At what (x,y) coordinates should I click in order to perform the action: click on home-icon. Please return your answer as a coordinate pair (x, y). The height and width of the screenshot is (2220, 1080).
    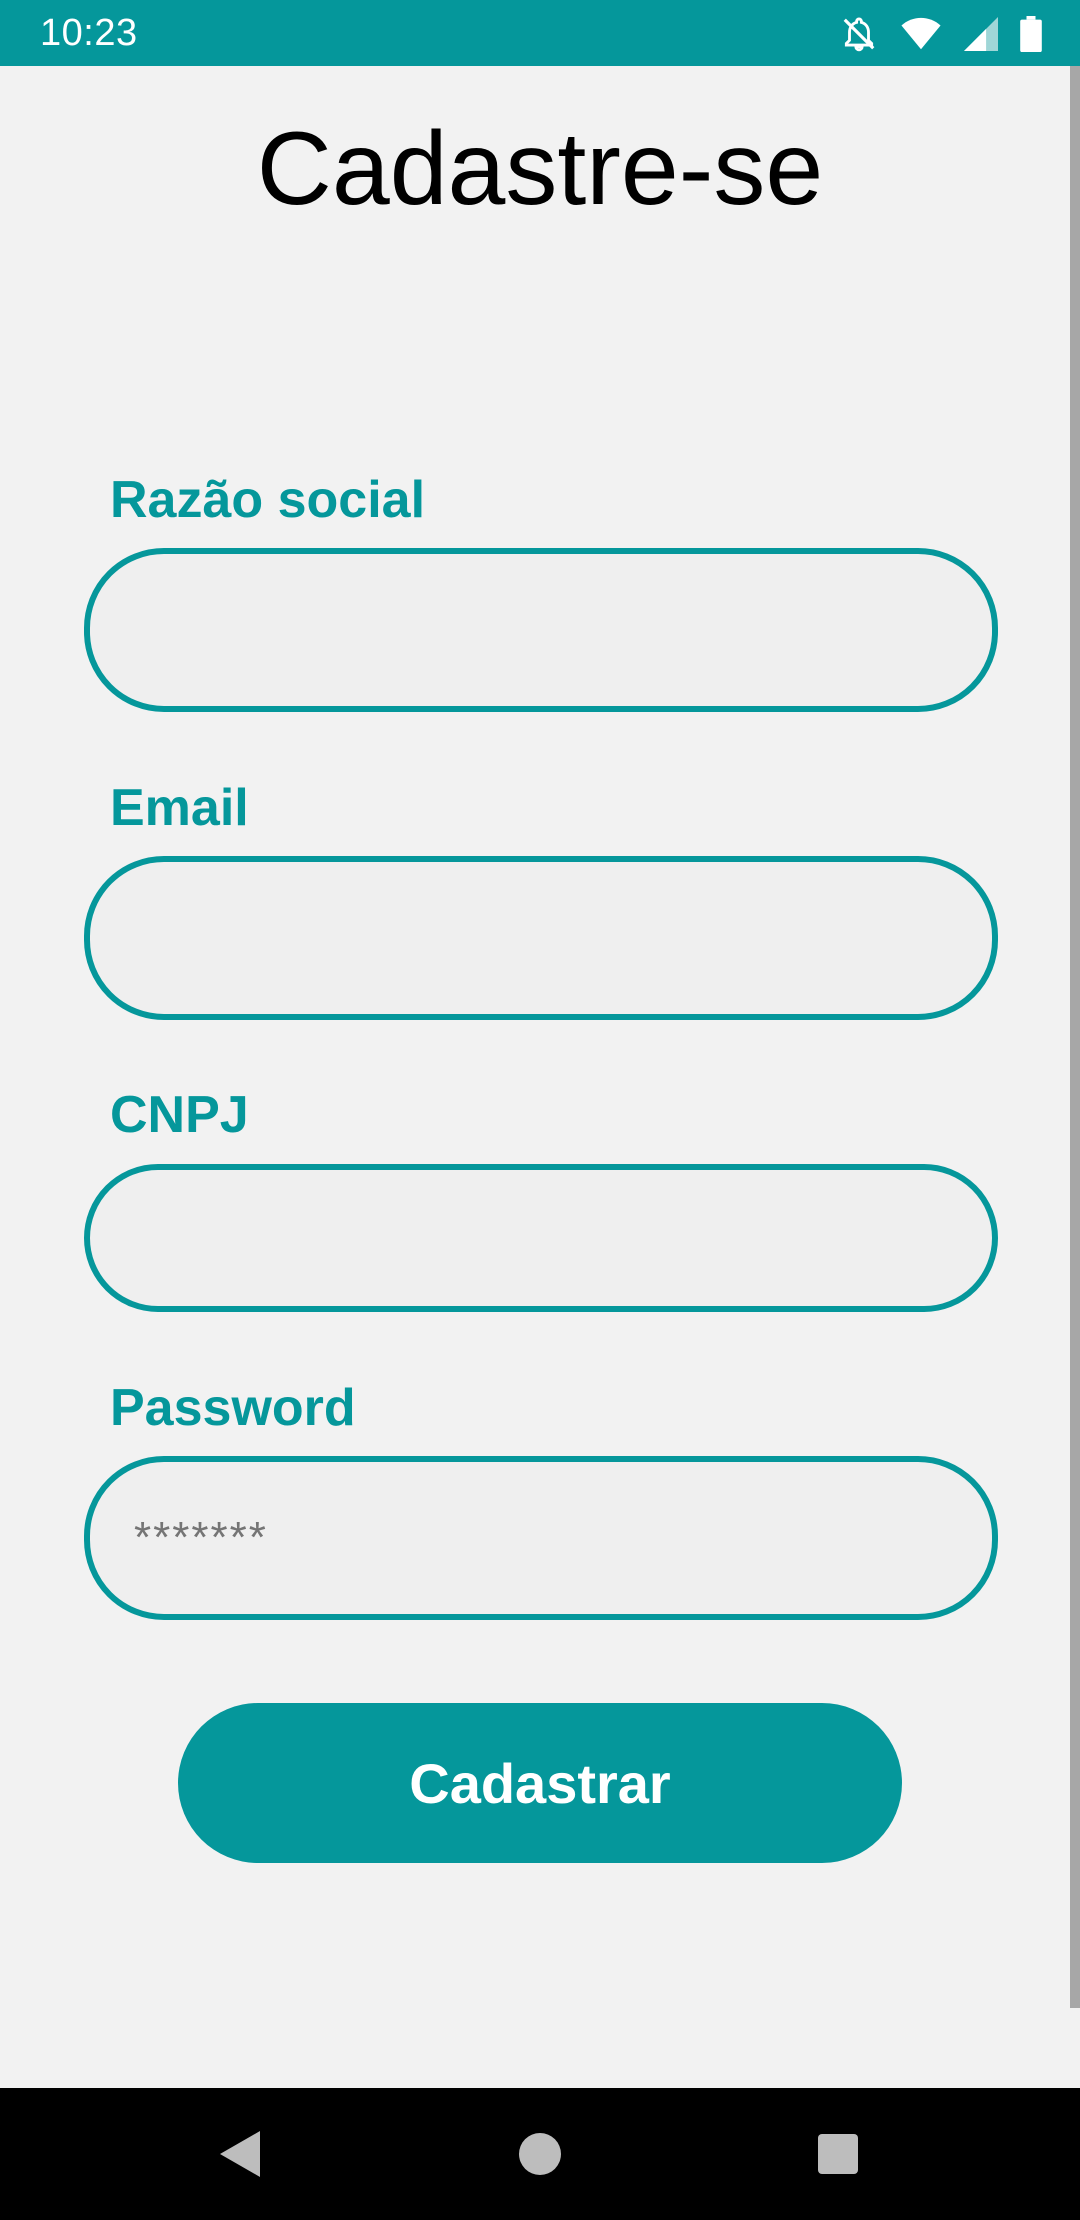
    Looking at the image, I should click on (540, 2154).